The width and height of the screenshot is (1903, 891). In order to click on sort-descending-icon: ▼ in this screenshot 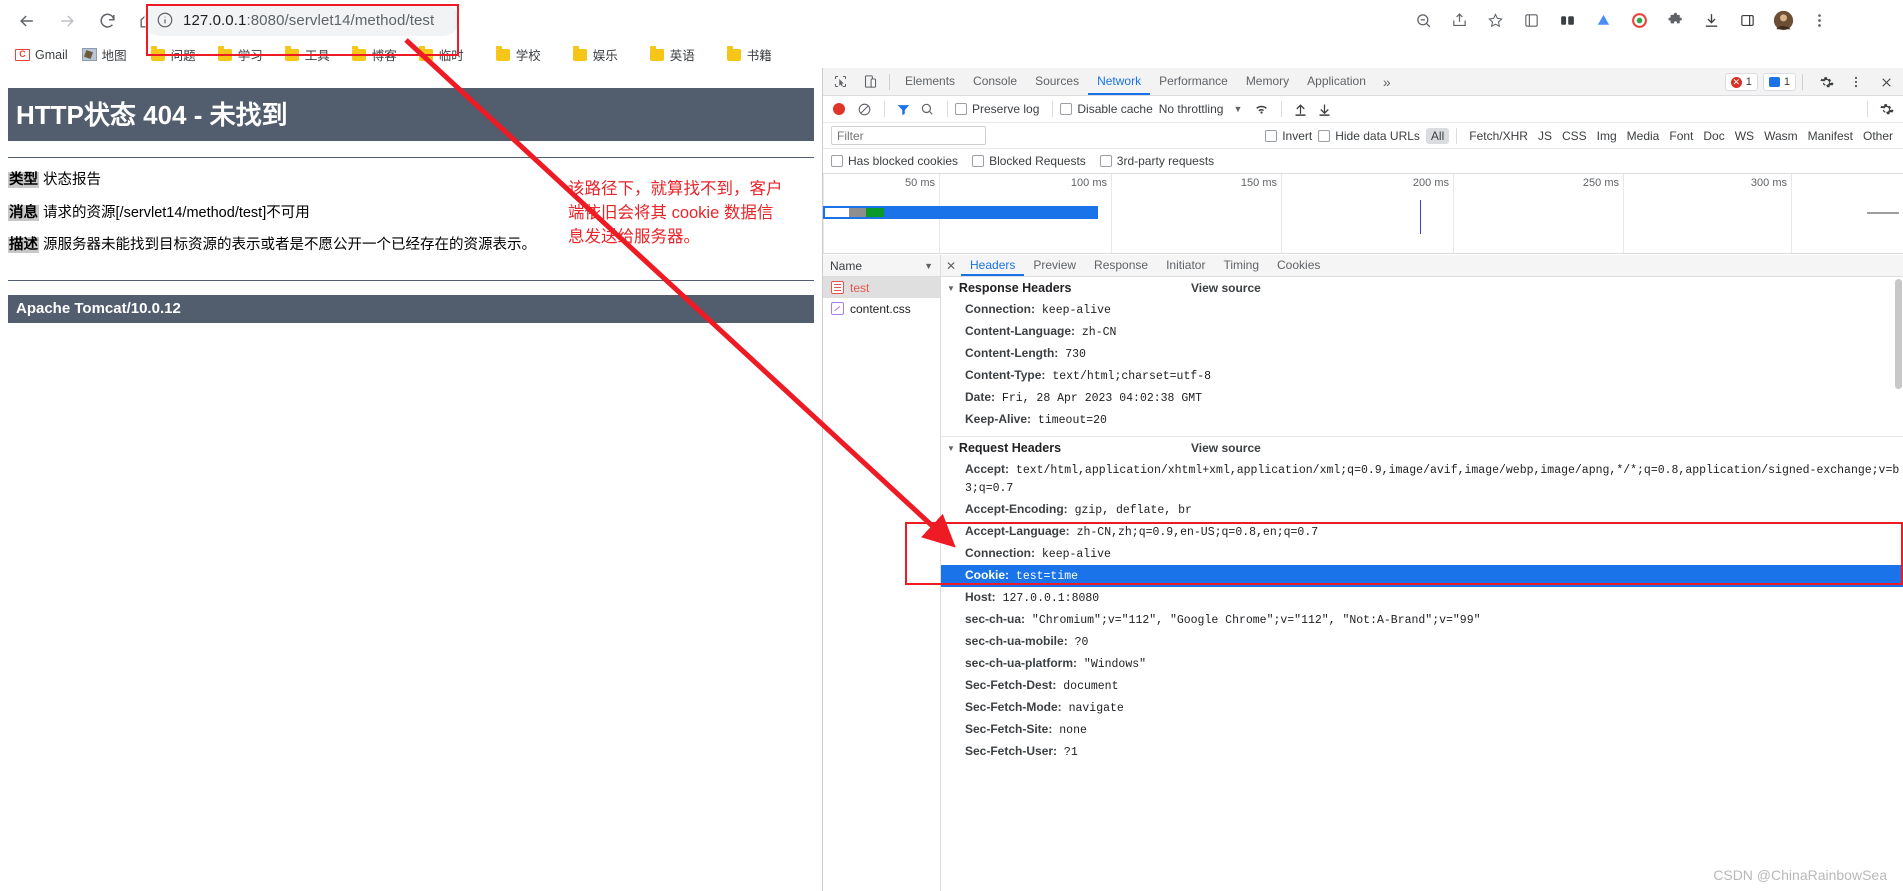, I will do `click(928, 266)`.